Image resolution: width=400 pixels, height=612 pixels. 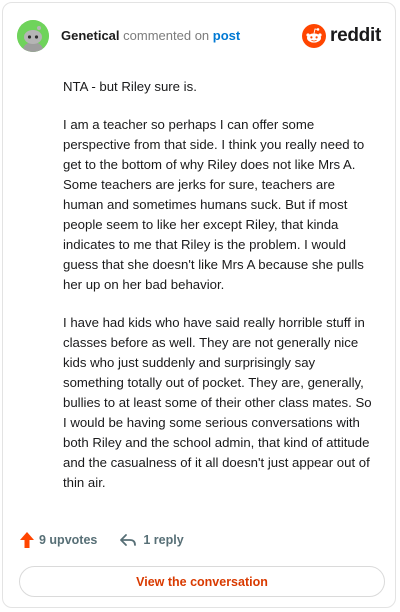 What do you see at coordinates (163, 540) in the screenshot?
I see `reply-count: 1 reply` at bounding box center [163, 540].